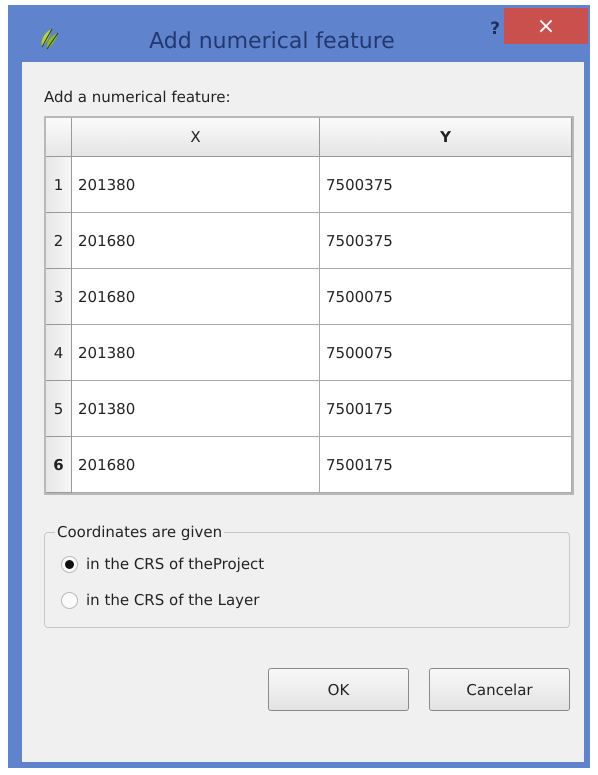 This screenshot has width=598, height=775. I want to click on close-button: ×, so click(546, 26).